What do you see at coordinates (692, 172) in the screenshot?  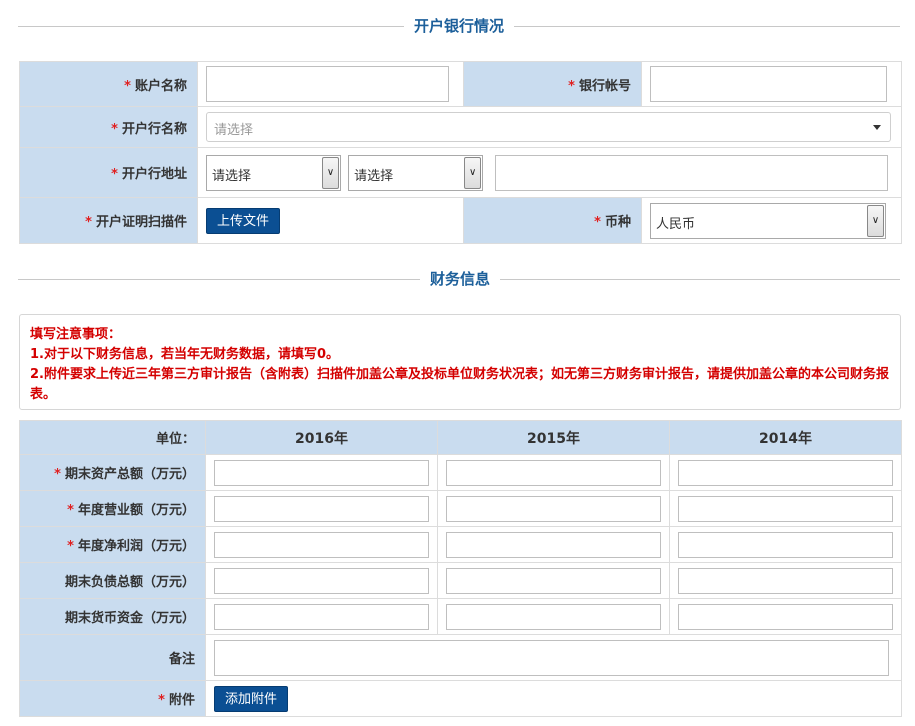 I see `address-detail-input` at bounding box center [692, 172].